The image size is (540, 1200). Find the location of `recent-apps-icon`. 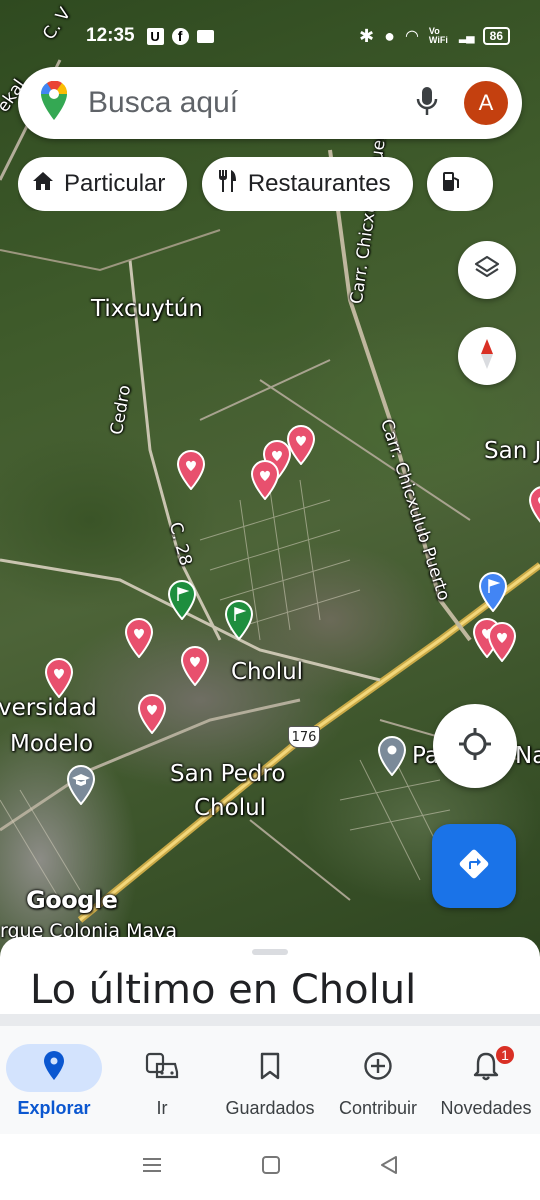

recent-apps-icon is located at coordinates (152, 1167).